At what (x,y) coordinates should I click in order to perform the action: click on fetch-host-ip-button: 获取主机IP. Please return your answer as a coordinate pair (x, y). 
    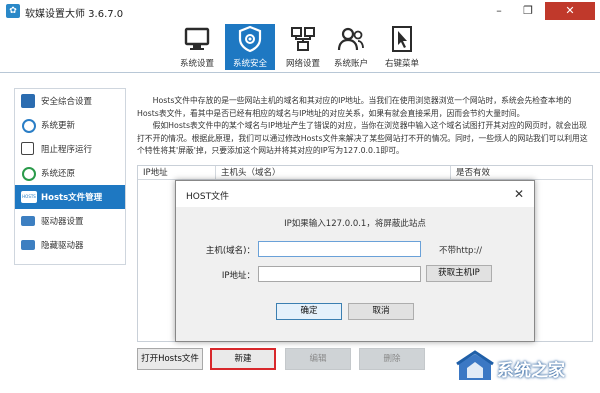
    Looking at the image, I should click on (459, 273).